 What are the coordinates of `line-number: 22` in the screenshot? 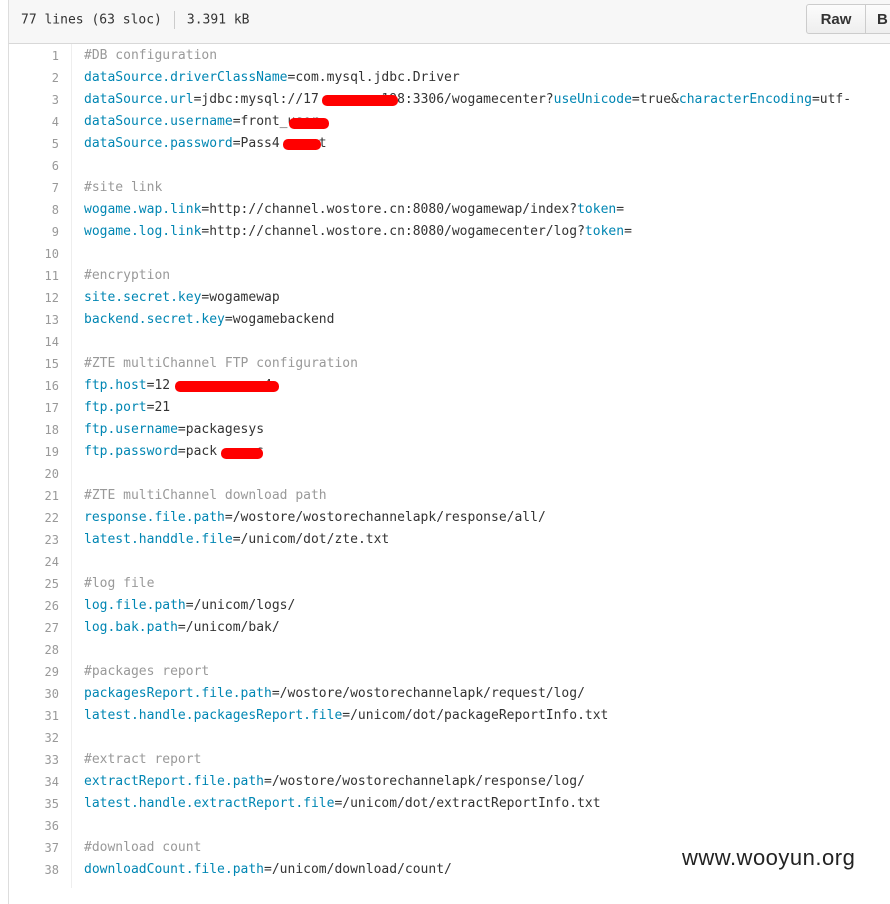 It's located at (33, 518).